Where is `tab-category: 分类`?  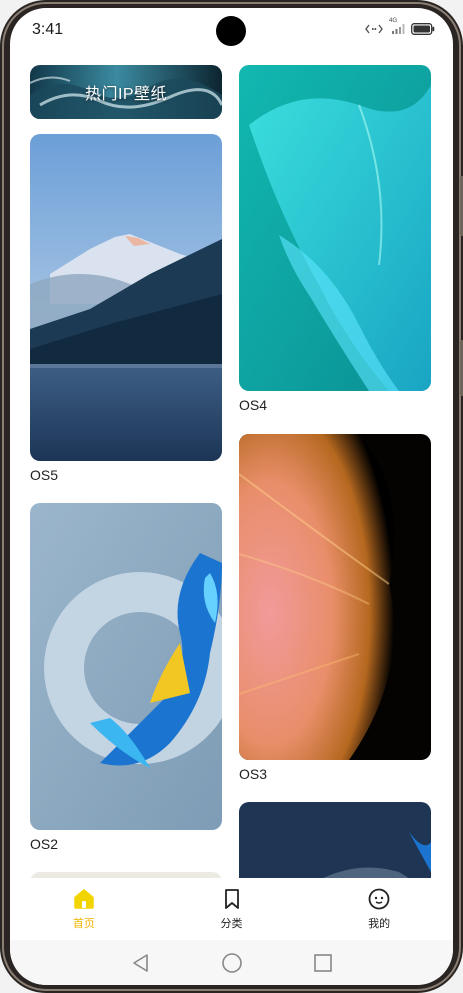
tab-category: 分类 is located at coordinates (232, 909).